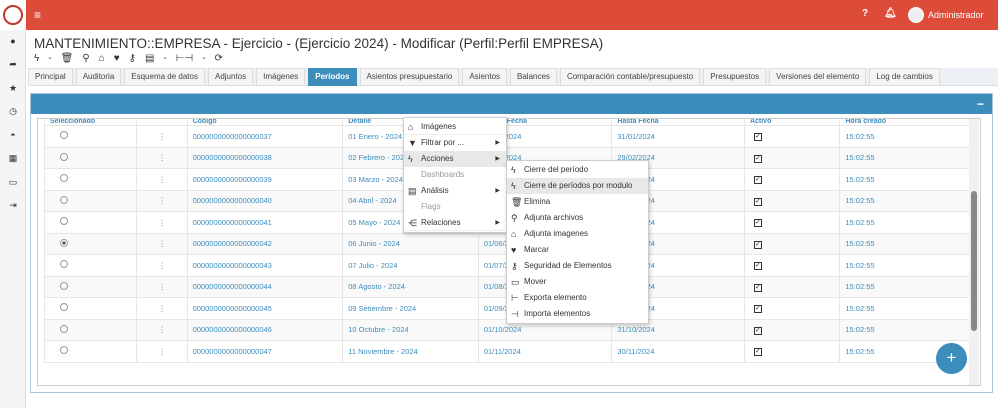  I want to click on app-logo, so click(13, 15).